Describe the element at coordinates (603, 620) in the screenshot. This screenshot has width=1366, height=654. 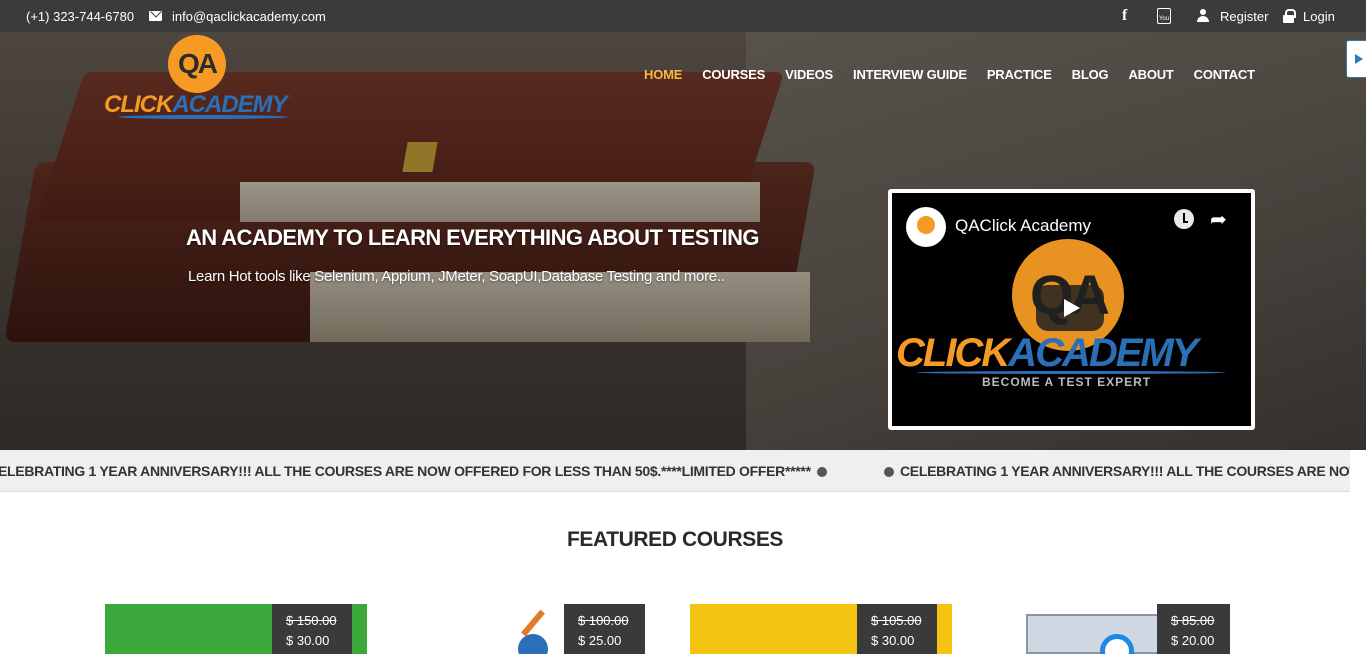
I see `original-price: $ 100.00` at that location.